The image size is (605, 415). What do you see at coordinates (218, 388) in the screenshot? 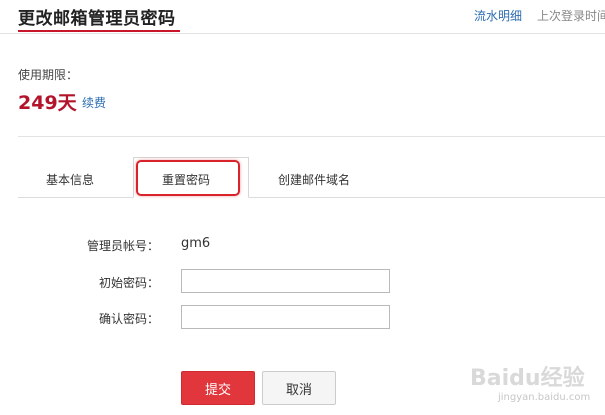
I see `submit-button: 提交` at bounding box center [218, 388].